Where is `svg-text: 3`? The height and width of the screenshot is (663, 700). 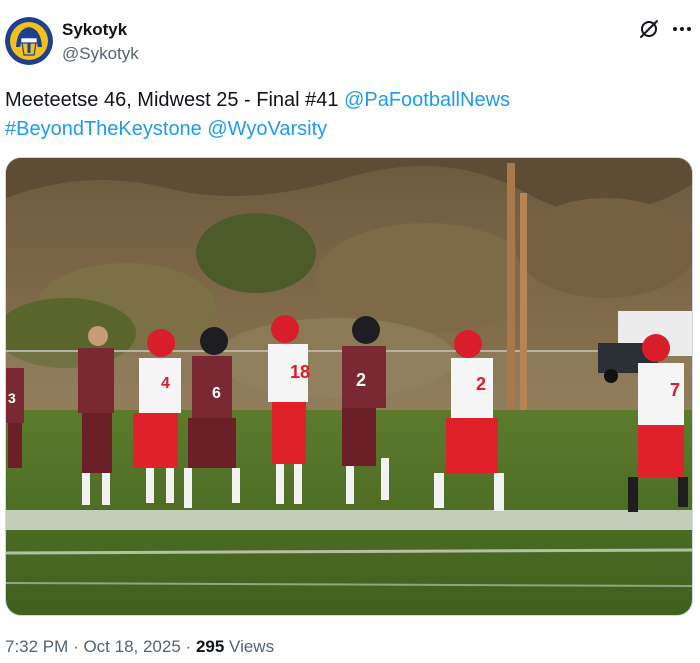
svg-text: 3 is located at coordinates (12, 398).